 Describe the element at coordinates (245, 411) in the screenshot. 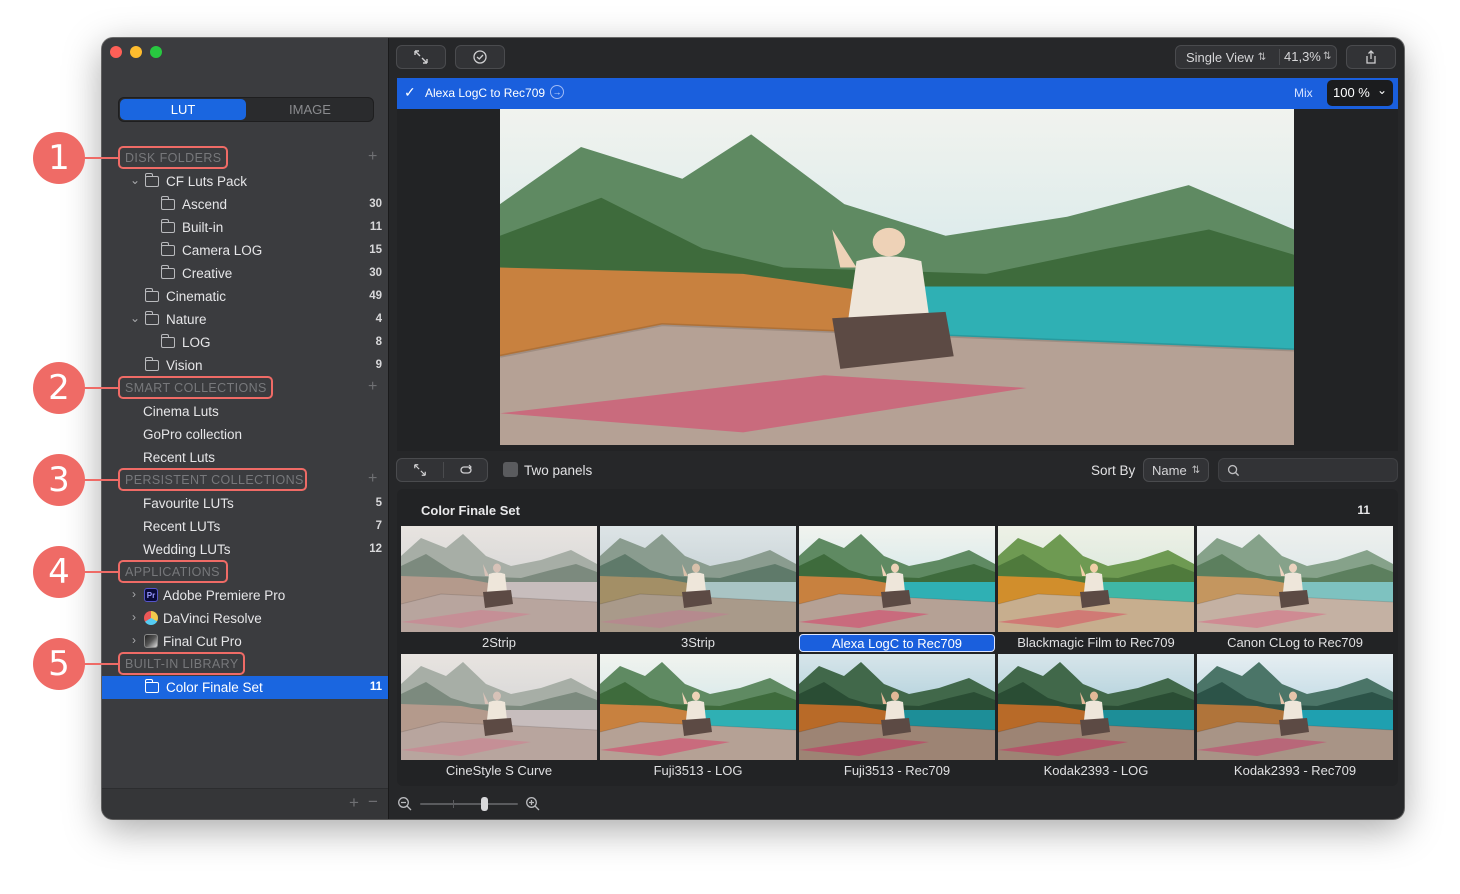

I see `sidebar-item-cinema-luts: Cinema Luts` at that location.